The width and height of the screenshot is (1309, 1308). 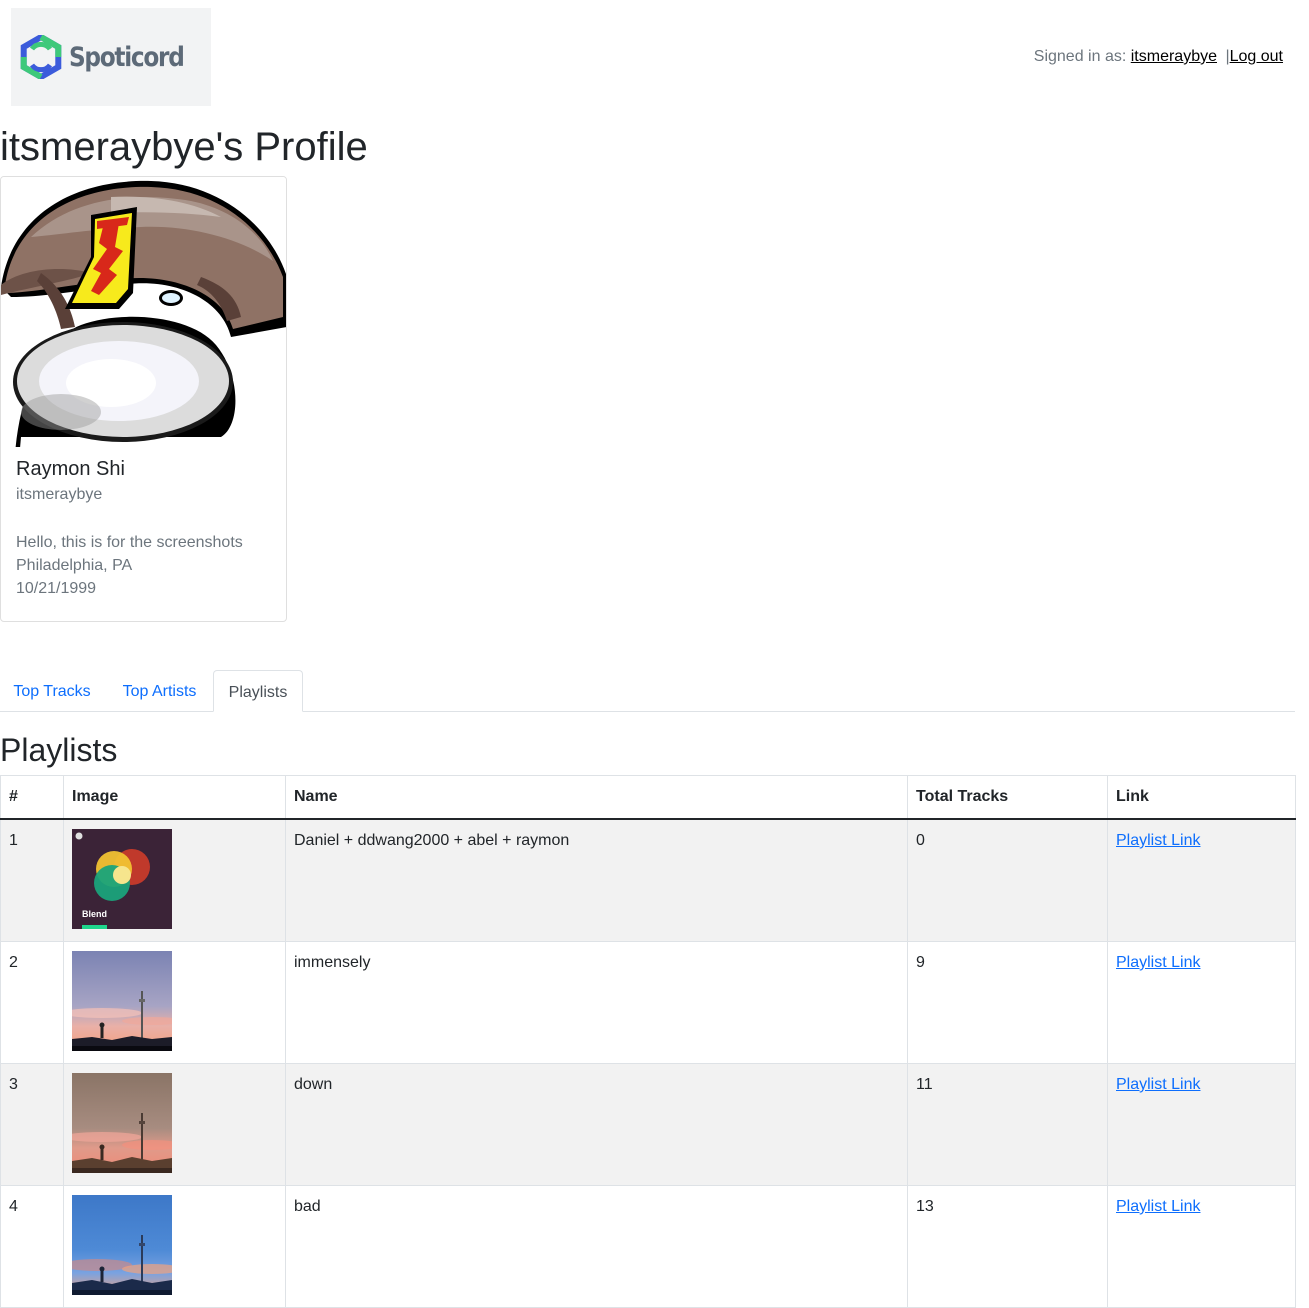 What do you see at coordinates (174, 880) in the screenshot?
I see `row-image: Blend` at bounding box center [174, 880].